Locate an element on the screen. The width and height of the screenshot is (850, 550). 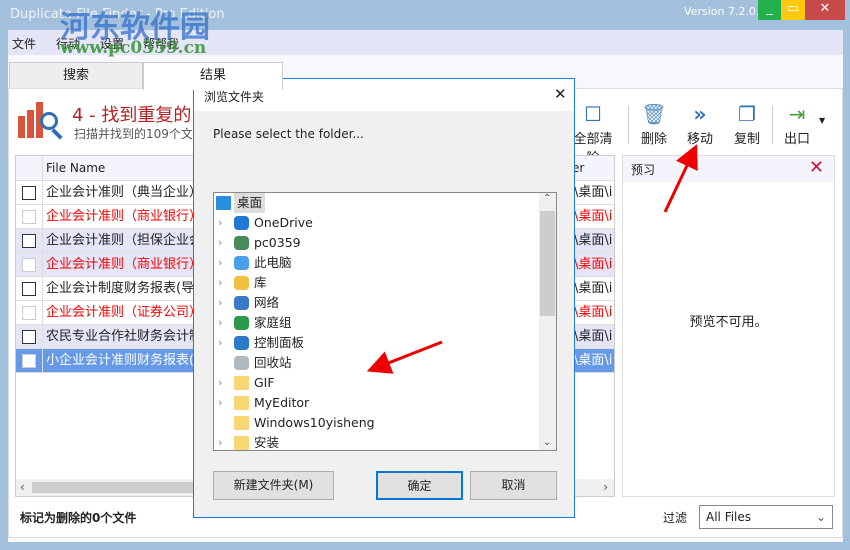
tree-item: Windows10yisheng is located at coordinates (374, 423).